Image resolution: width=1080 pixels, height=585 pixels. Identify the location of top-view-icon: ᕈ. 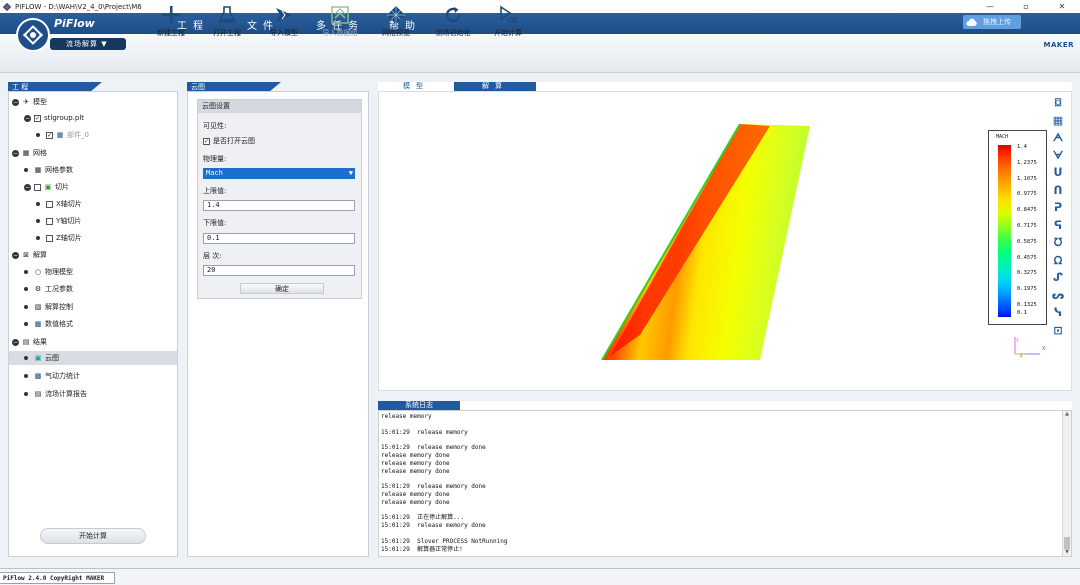
(1058, 208).